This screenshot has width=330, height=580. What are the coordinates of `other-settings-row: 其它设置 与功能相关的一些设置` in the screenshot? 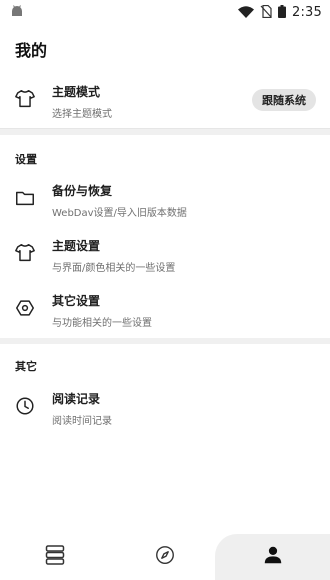 It's located at (165, 310).